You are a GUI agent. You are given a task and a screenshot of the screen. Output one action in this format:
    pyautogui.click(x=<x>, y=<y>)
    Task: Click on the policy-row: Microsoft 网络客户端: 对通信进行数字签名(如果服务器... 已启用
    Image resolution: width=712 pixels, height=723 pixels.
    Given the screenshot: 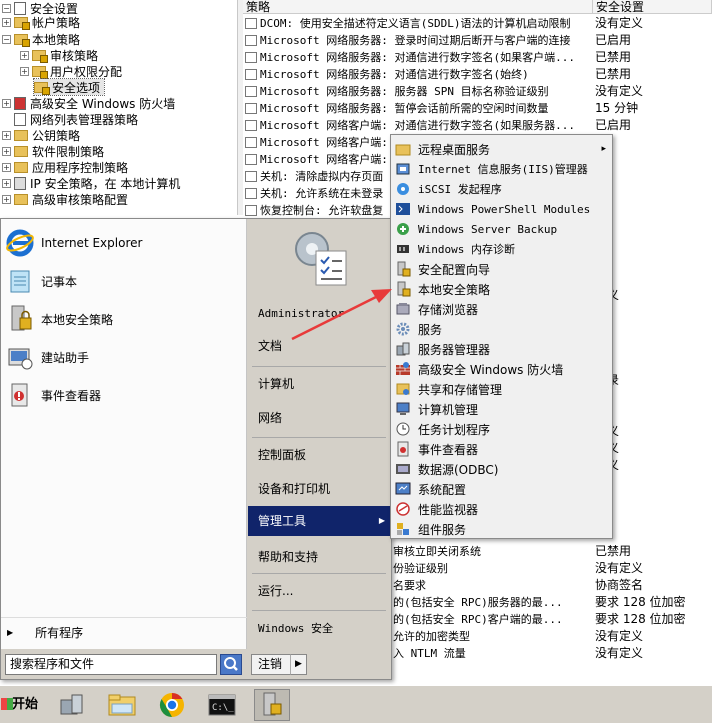 What is the action you would take?
    pyautogui.click(x=477, y=125)
    